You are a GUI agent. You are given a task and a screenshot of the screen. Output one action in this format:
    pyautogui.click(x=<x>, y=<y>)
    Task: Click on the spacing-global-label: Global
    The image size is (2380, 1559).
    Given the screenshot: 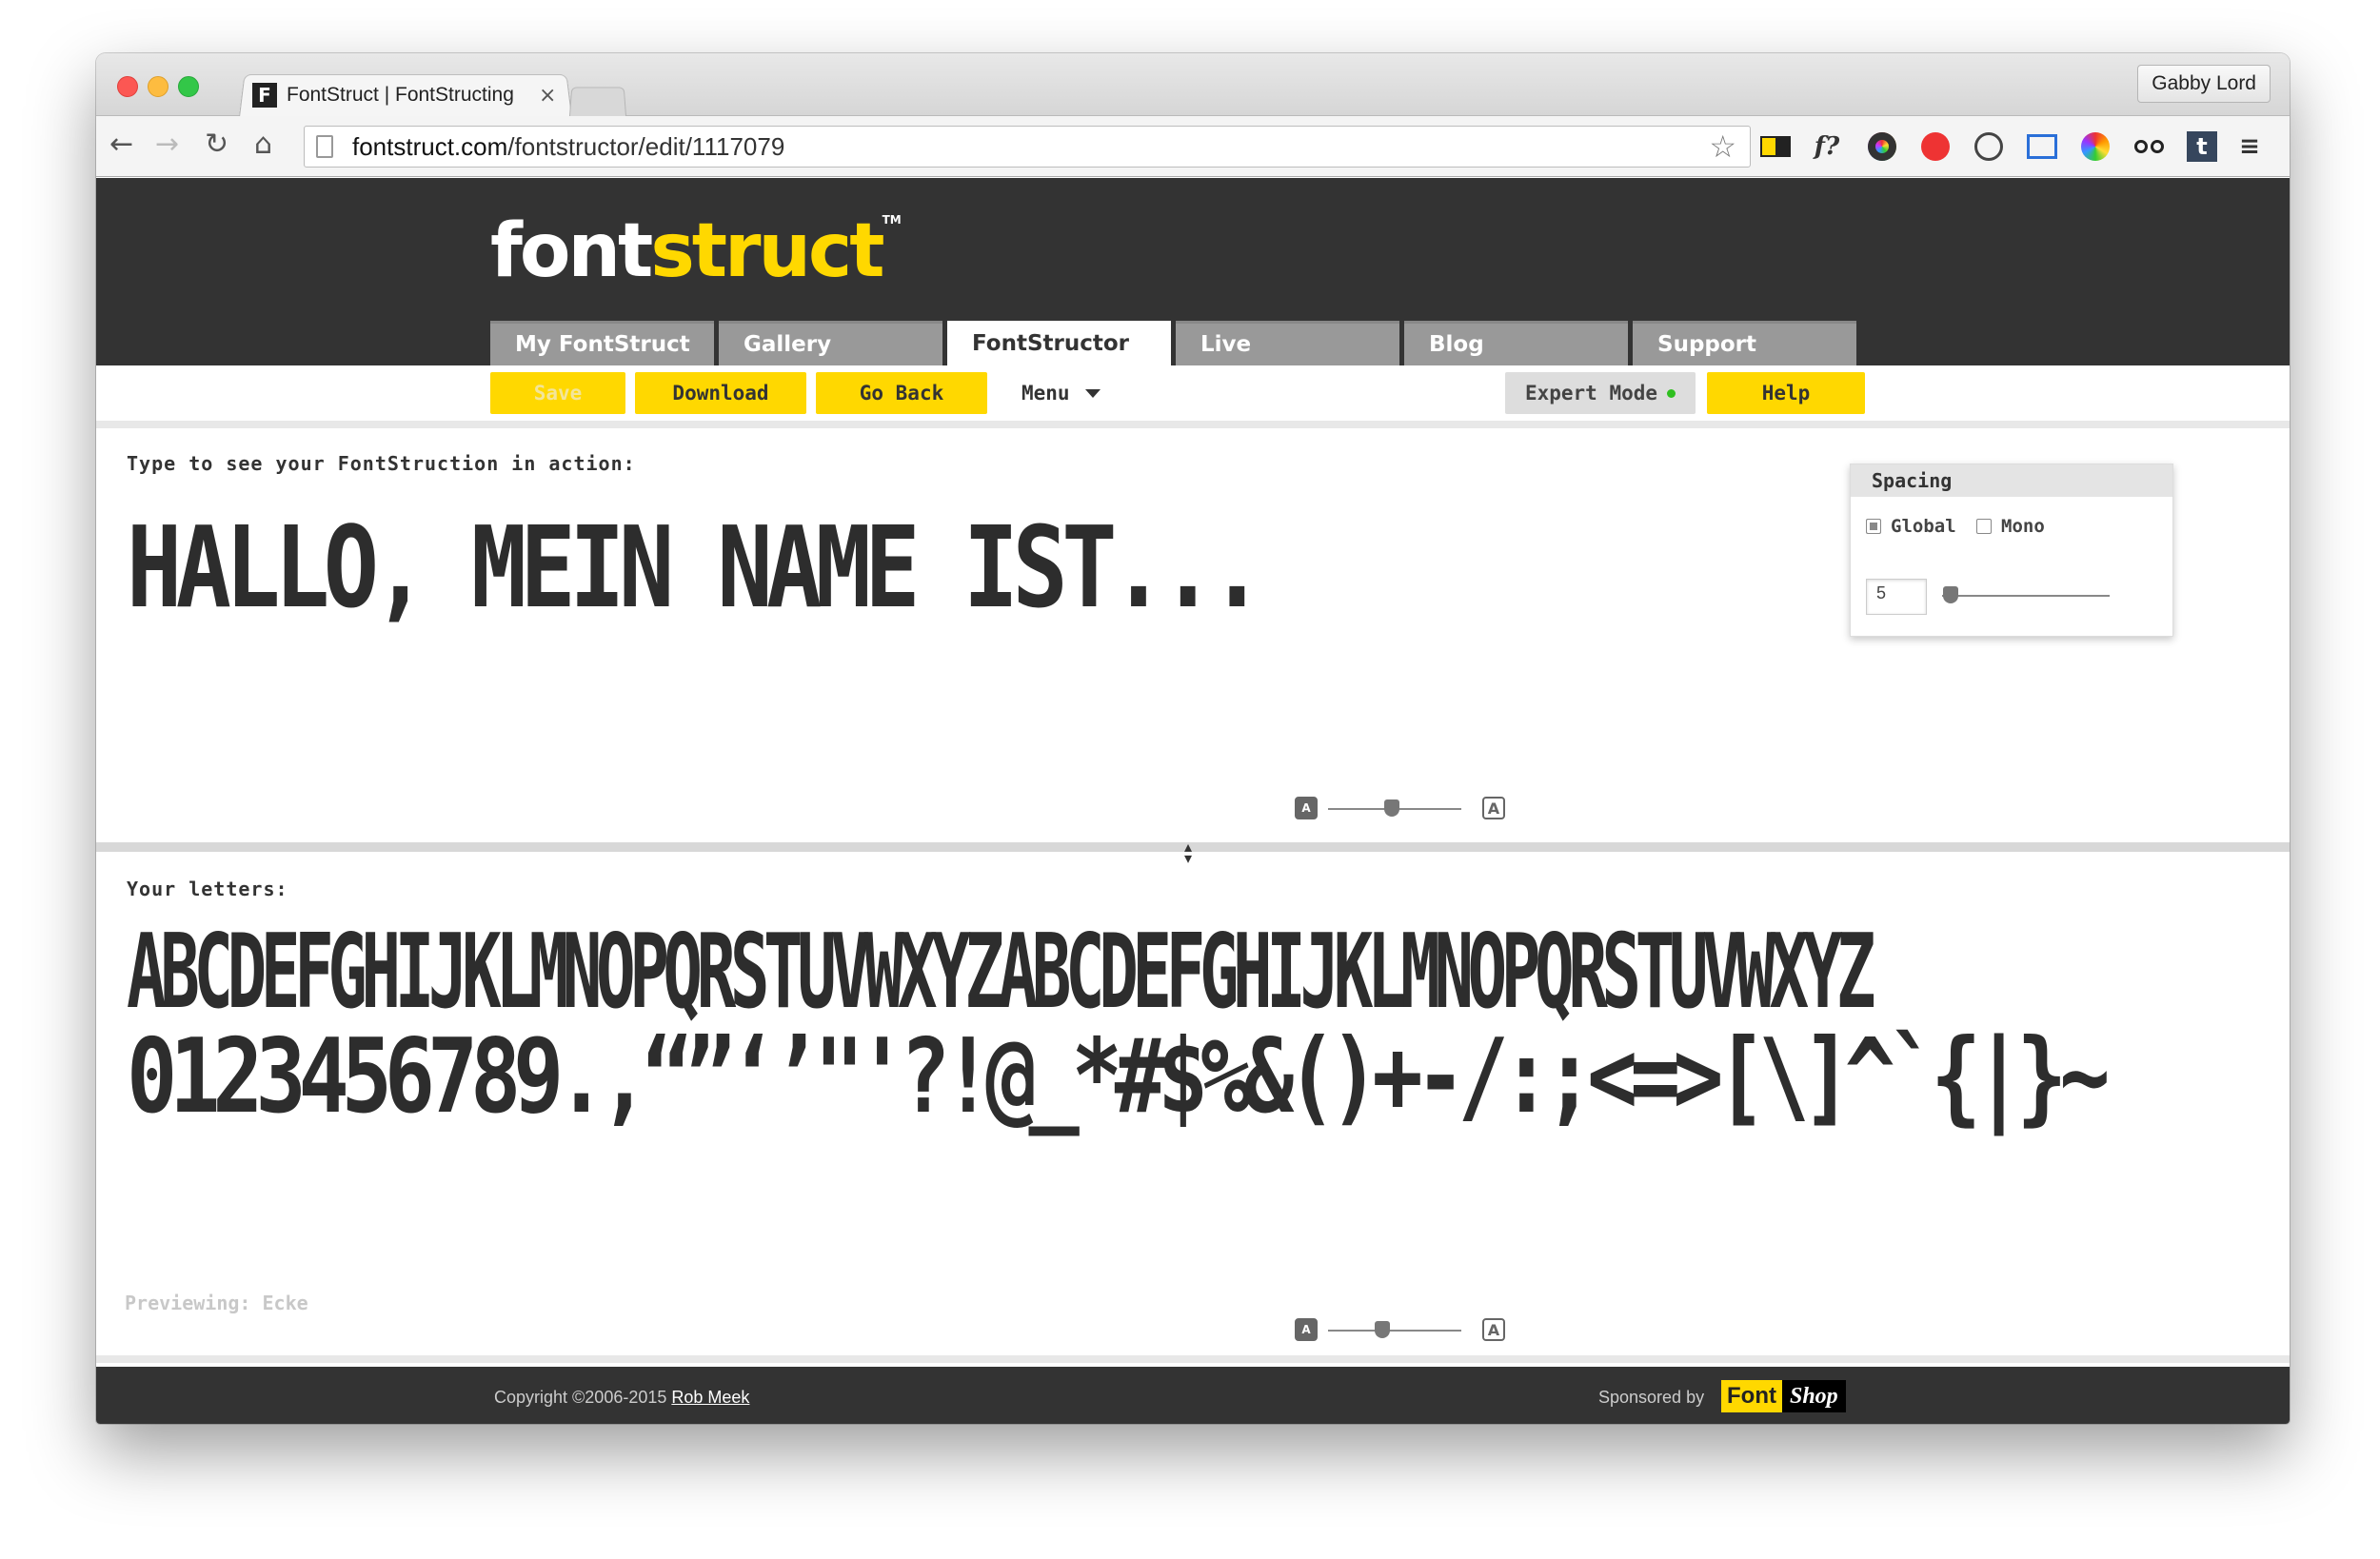 What is the action you would take?
    pyautogui.click(x=1923, y=526)
    